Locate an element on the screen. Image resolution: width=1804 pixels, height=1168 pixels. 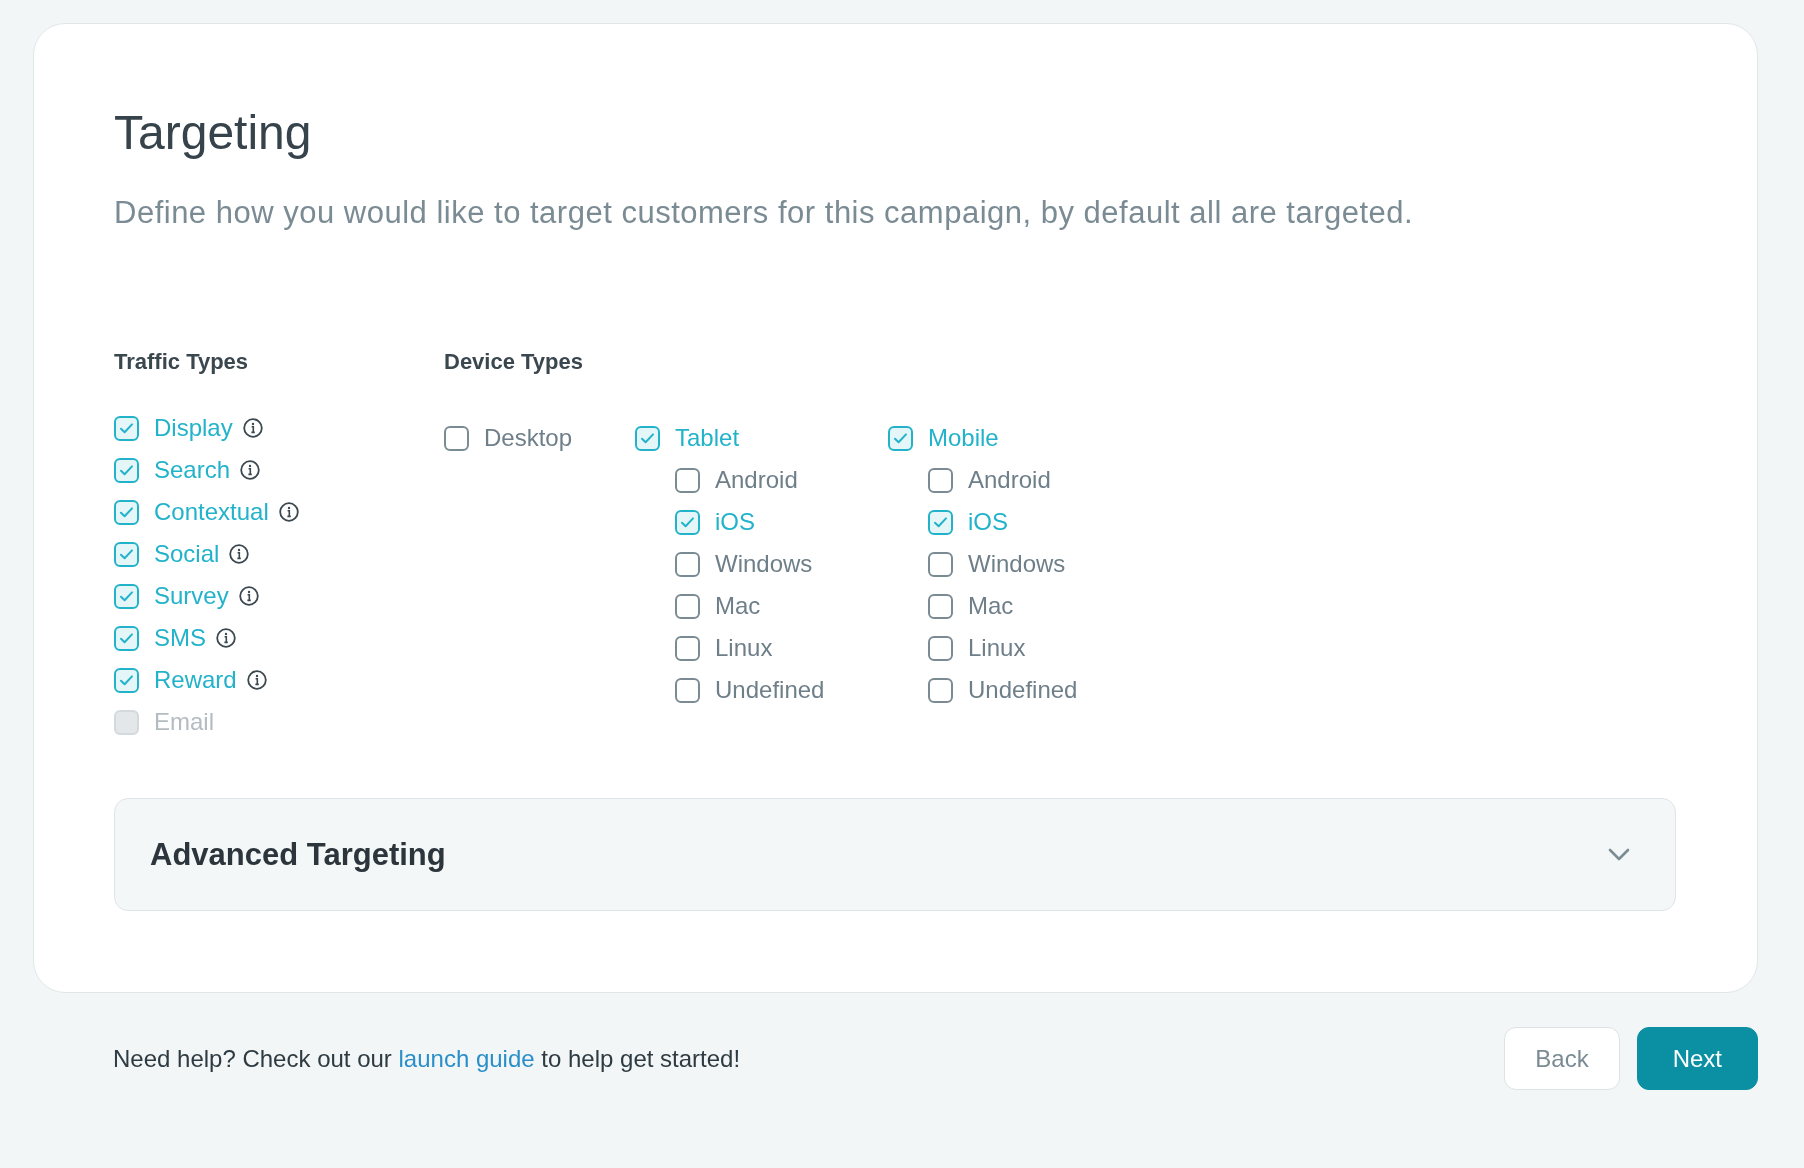
option-label: Display is located at coordinates (193, 428).